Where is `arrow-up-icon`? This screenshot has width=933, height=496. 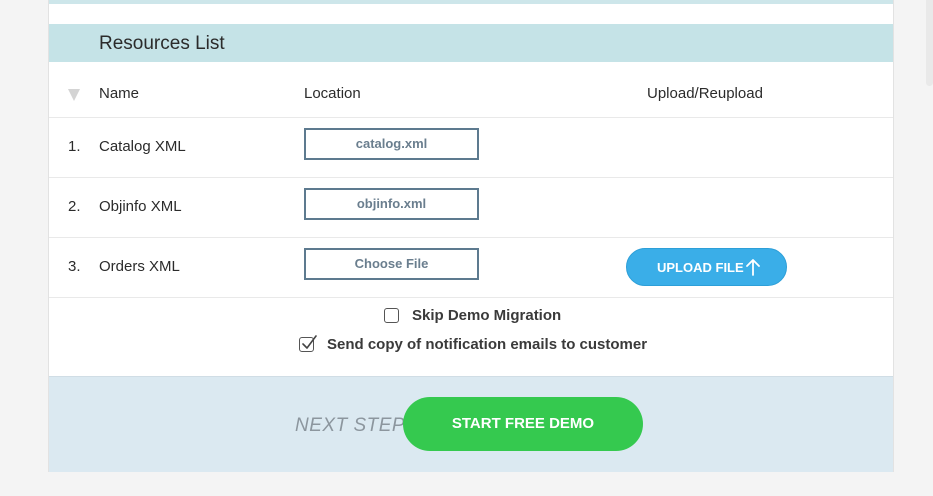
arrow-up-icon is located at coordinates (753, 267).